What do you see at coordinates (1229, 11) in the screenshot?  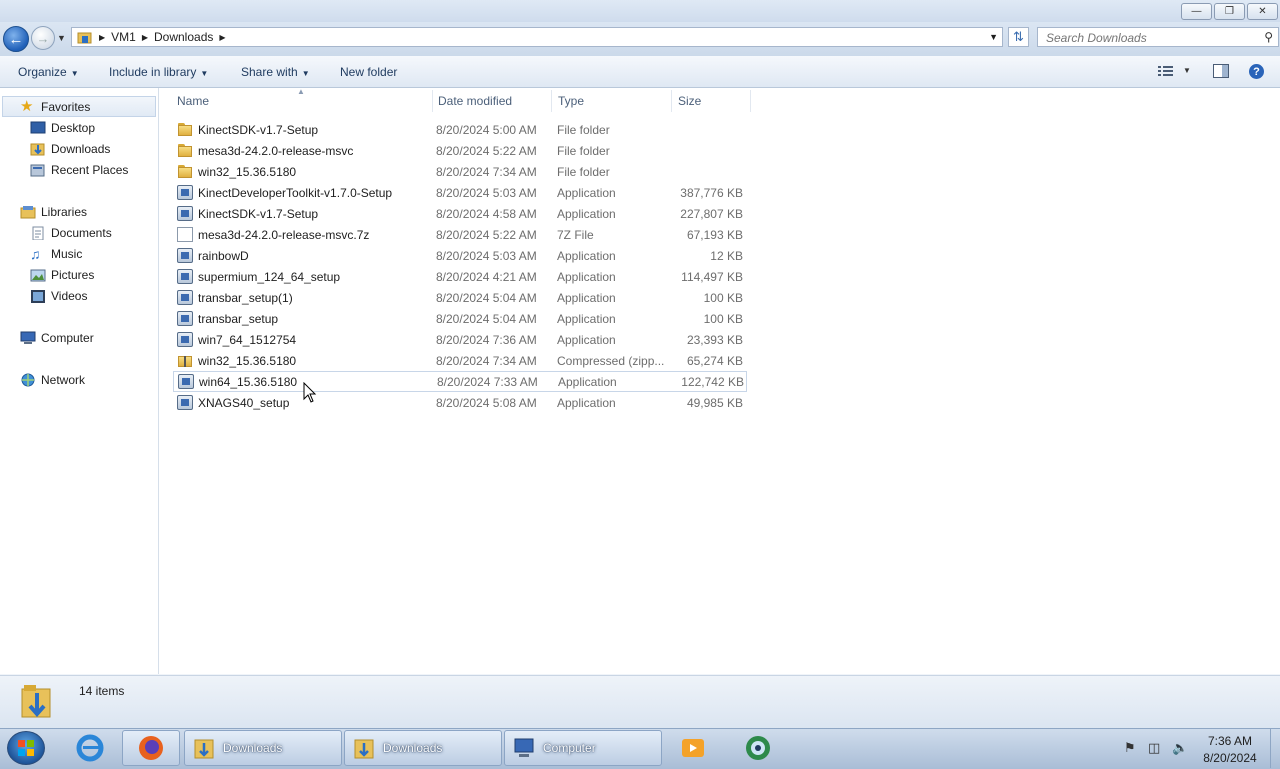 I see `restore-button: ❐` at bounding box center [1229, 11].